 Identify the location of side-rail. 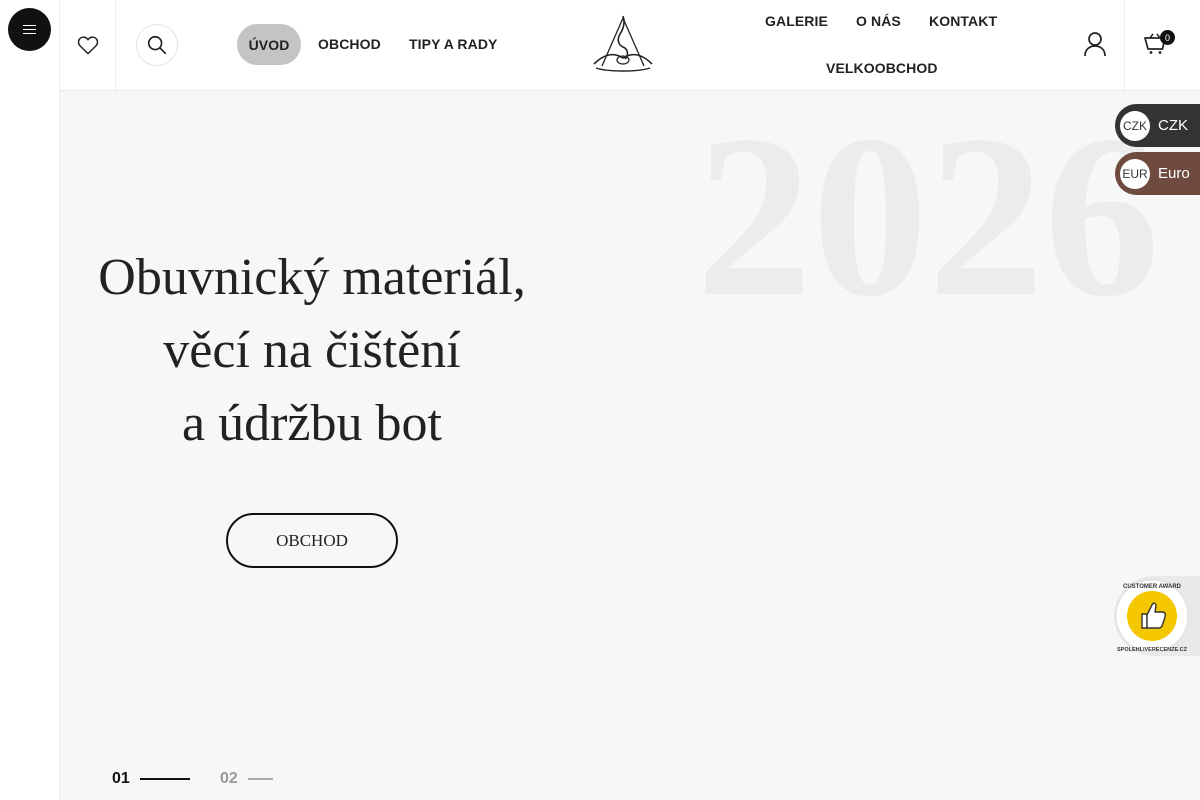
(30, 400).